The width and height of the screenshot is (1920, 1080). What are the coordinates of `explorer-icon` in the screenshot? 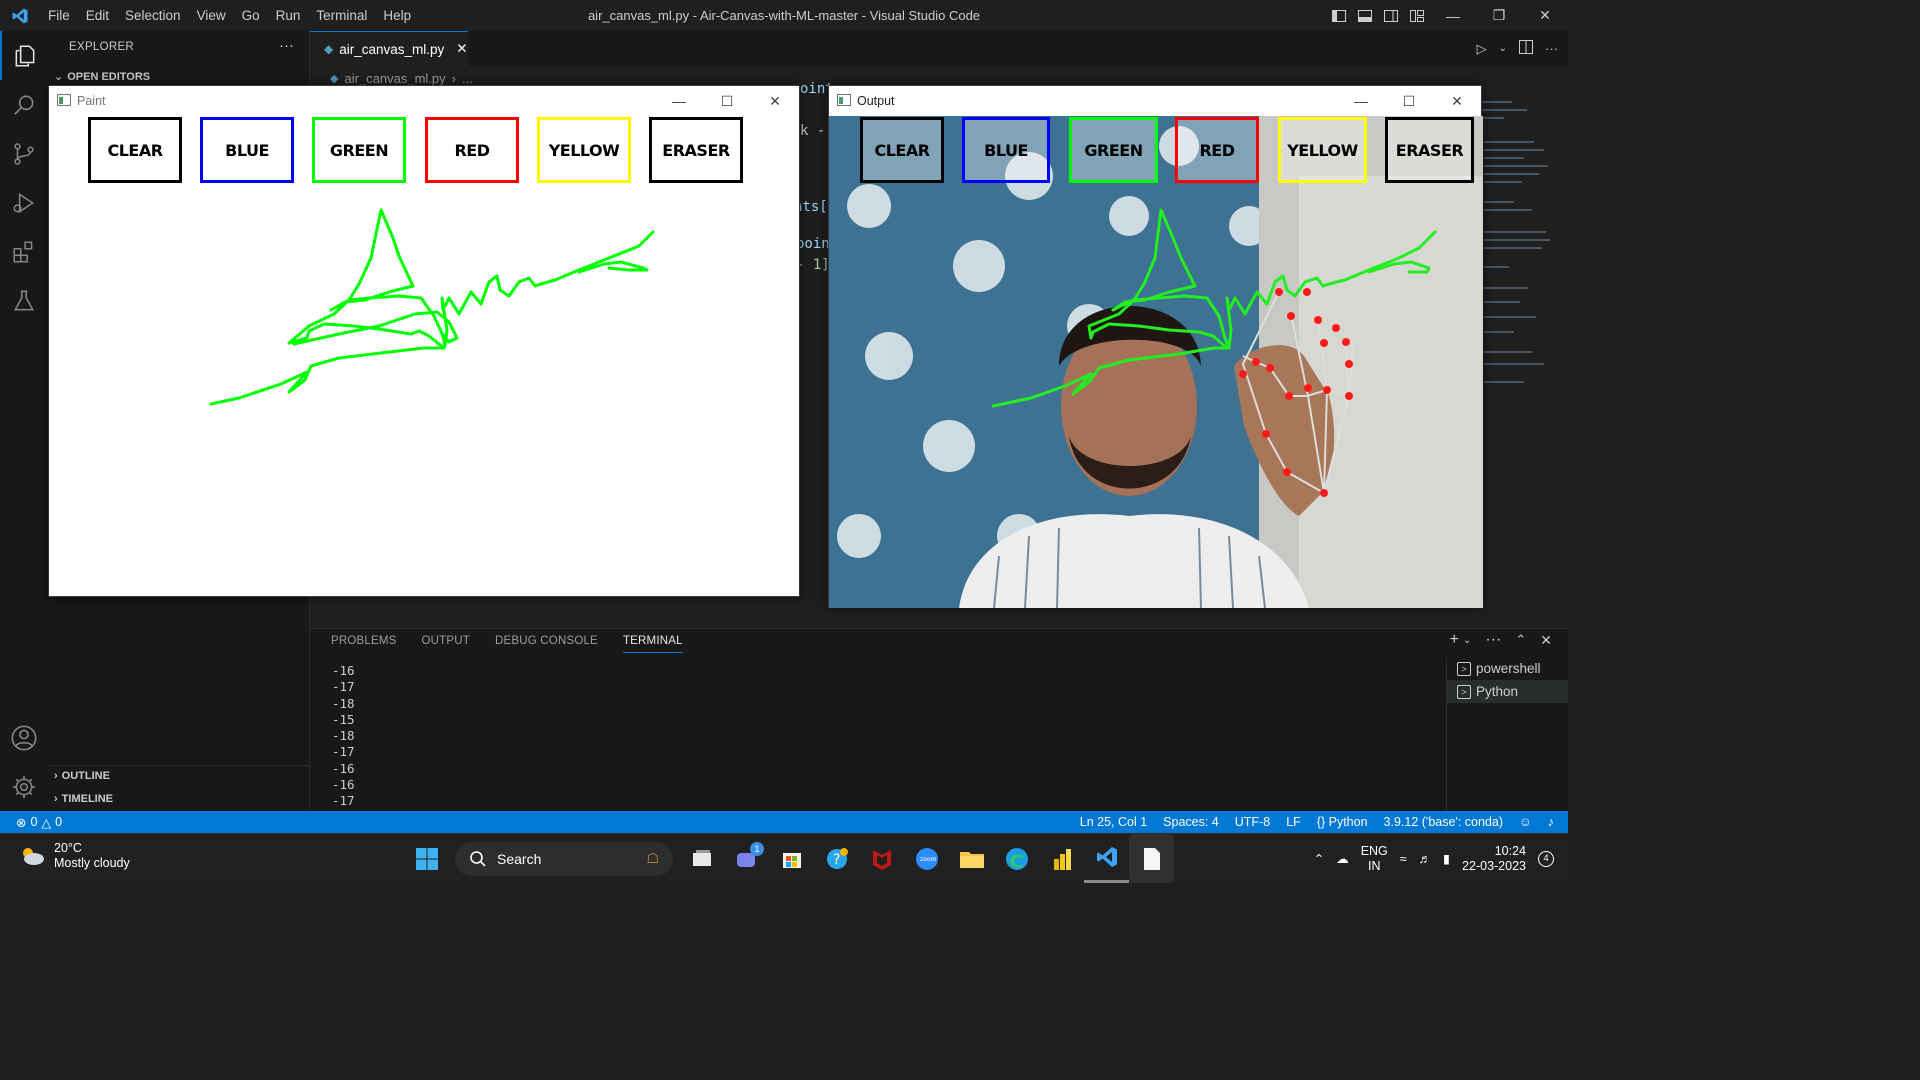 It's located at (24, 55).